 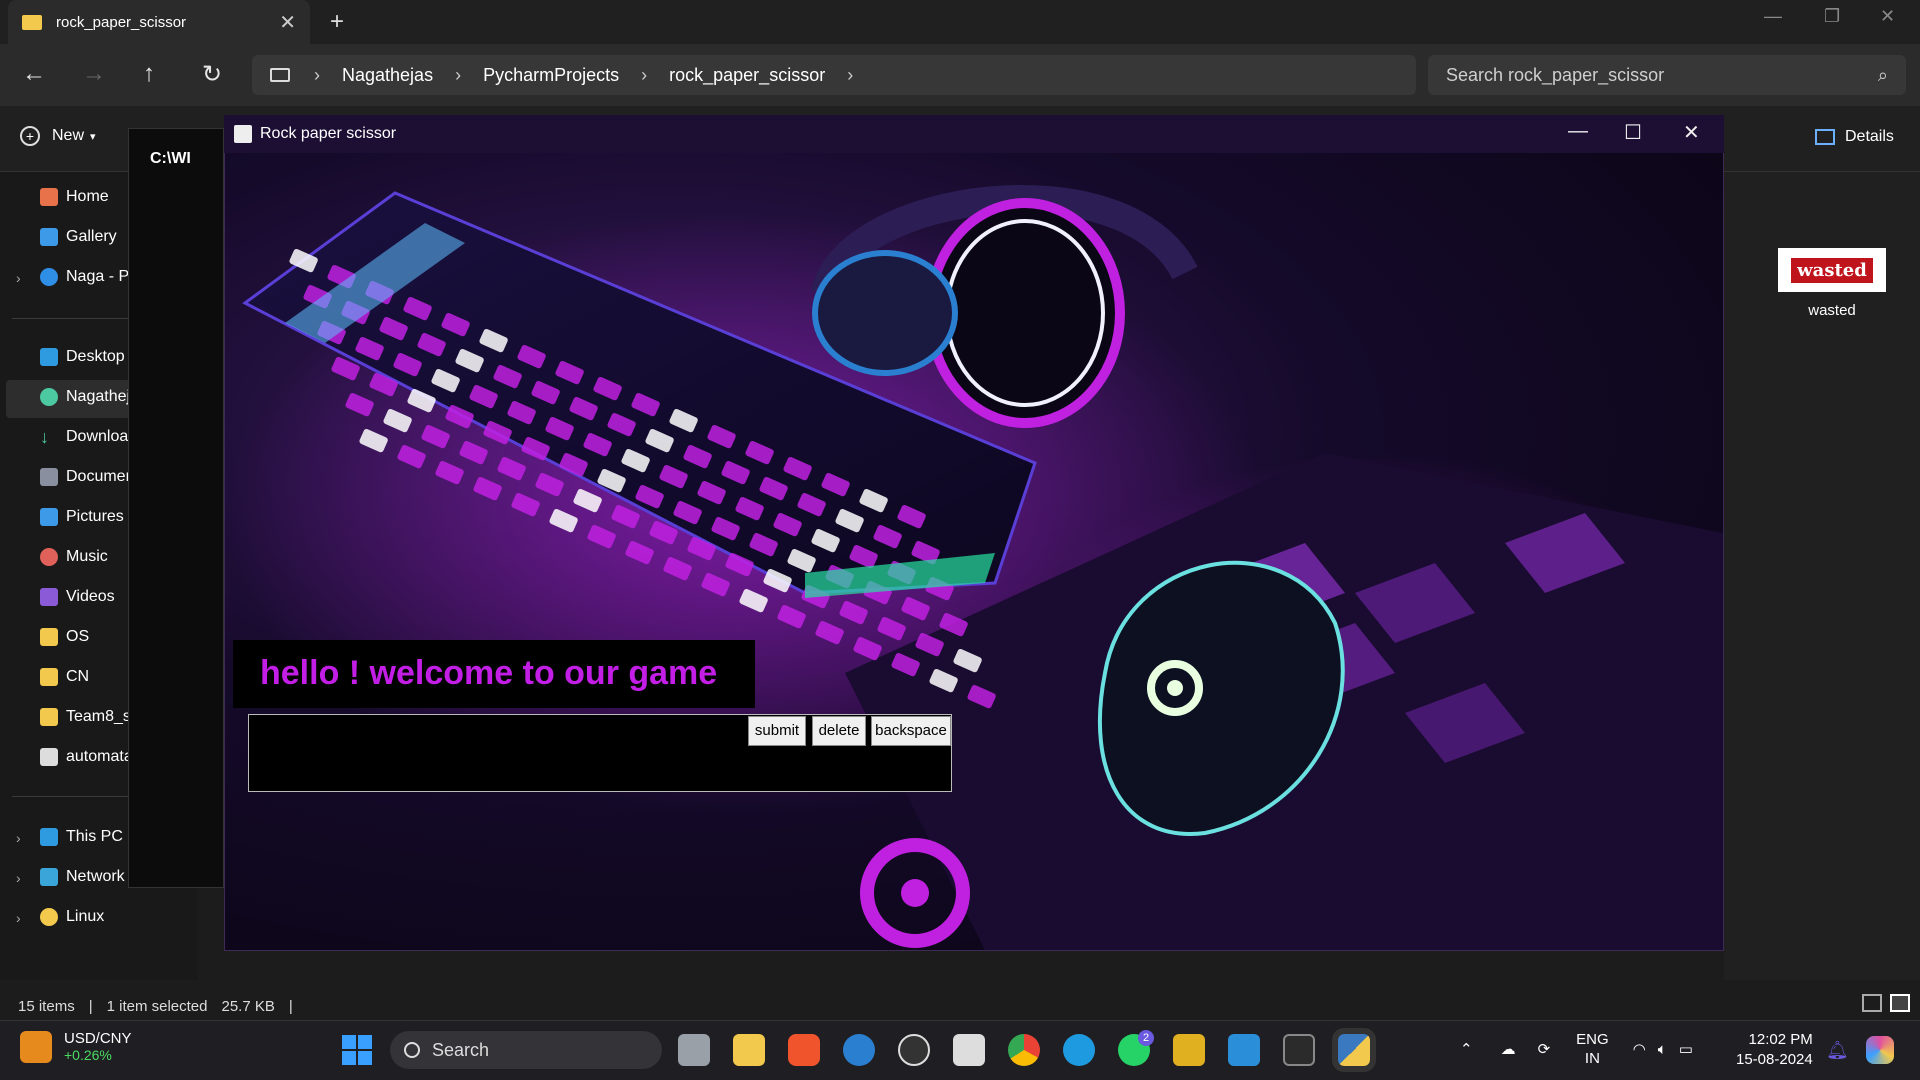 I want to click on chevron-up-icon: ⌃, so click(x=1466, y=1049).